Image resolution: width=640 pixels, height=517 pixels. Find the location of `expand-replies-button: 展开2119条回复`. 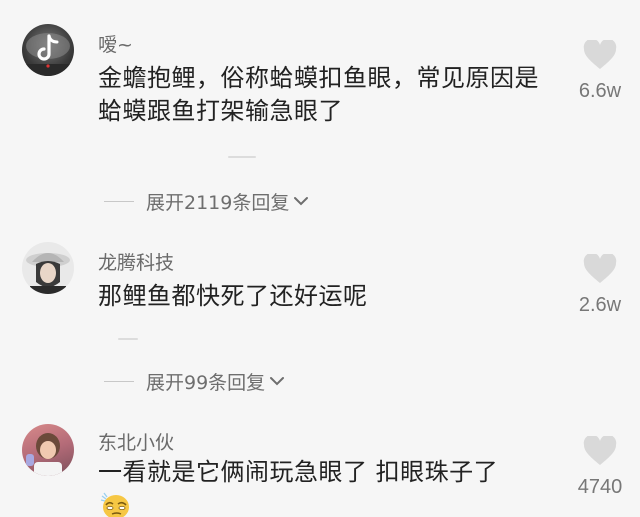

expand-replies-button: 展开2119条回复 is located at coordinates (206, 201).